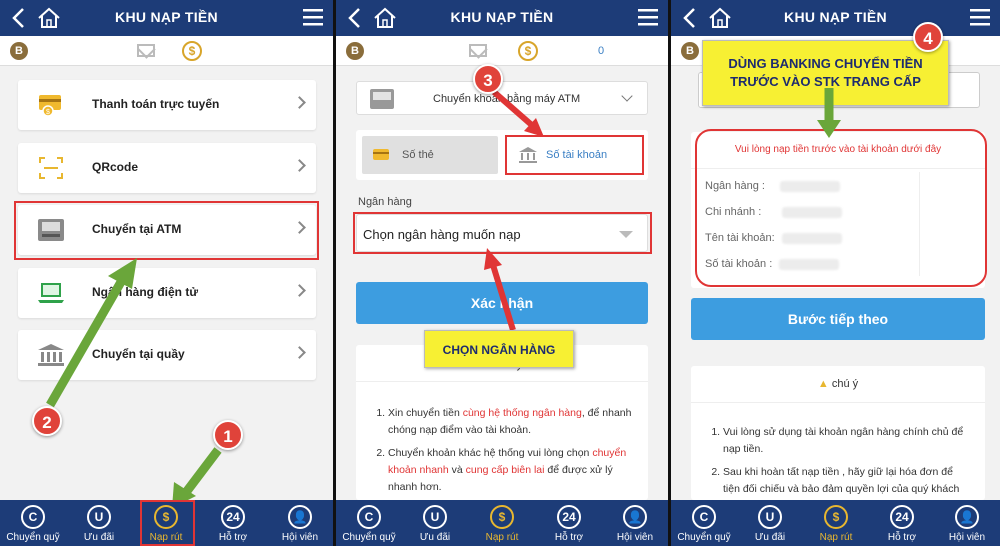 This screenshot has height=546, width=1000. What do you see at coordinates (825, 81) in the screenshot?
I see `note-line: TRƯỚC VÀO STK TRANG CẤP` at bounding box center [825, 81].